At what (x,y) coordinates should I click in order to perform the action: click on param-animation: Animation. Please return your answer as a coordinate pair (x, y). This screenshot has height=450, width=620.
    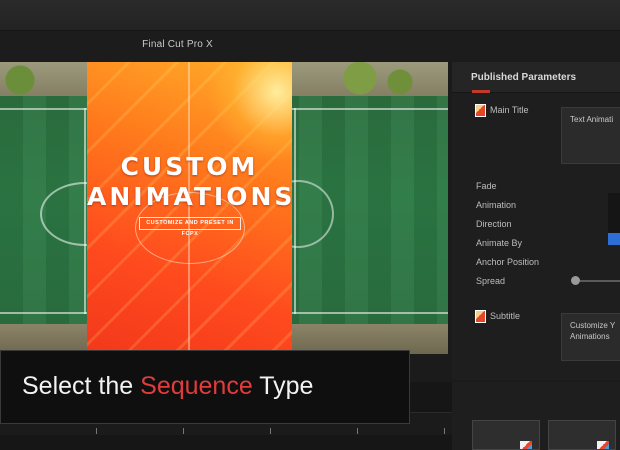
    Looking at the image, I should click on (496, 205).